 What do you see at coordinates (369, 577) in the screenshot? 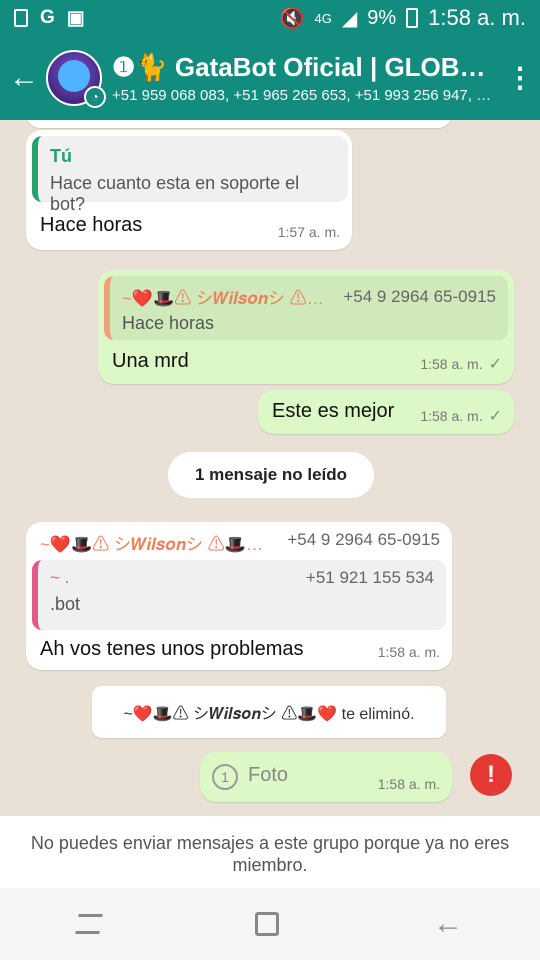
I see `quote-phone: +51 921 155 534` at bounding box center [369, 577].